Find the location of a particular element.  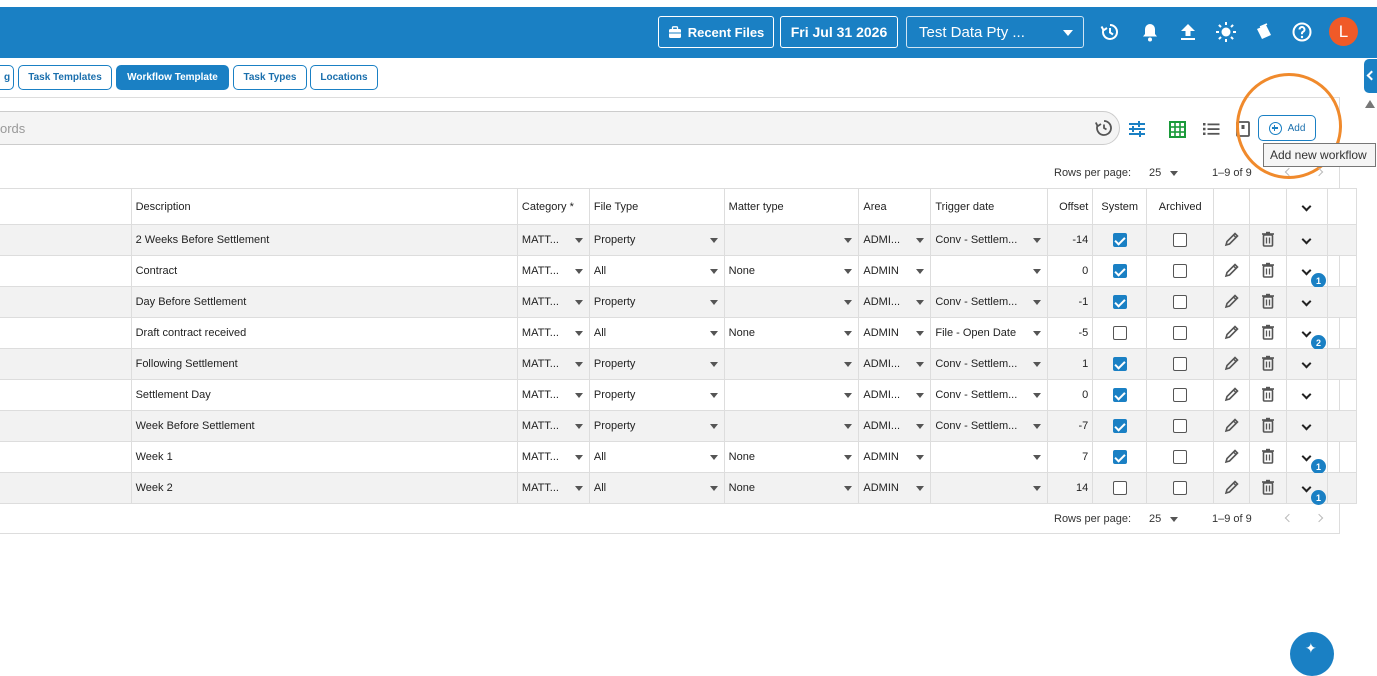

column-header: Description is located at coordinates (324, 206).